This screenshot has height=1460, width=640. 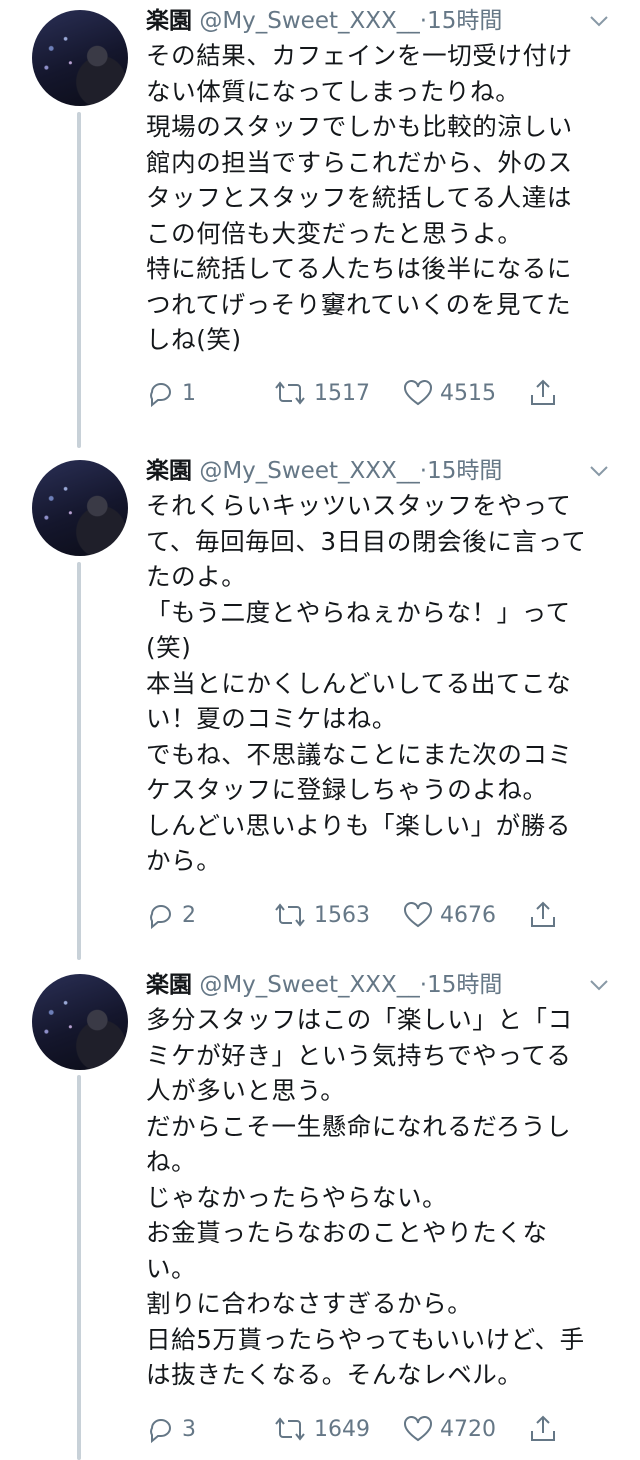 What do you see at coordinates (189, 915) in the screenshot?
I see `reply-count: 2` at bounding box center [189, 915].